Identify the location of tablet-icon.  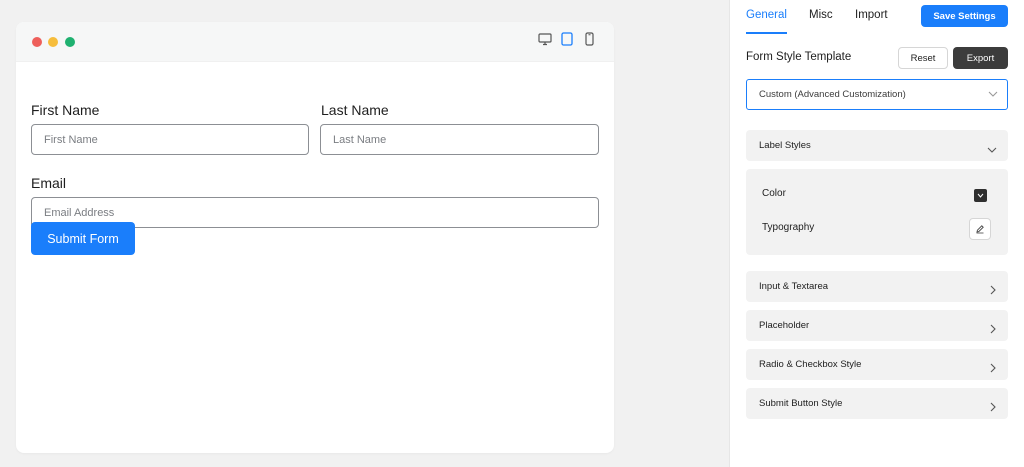
(567, 39).